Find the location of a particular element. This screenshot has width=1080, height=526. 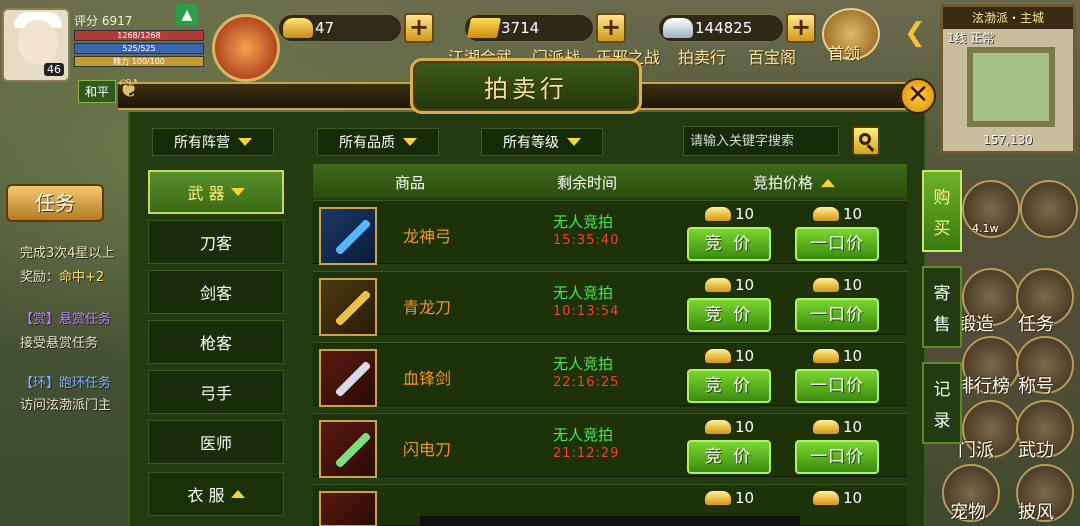

add-gold-bar-button: + is located at coordinates (611, 28).